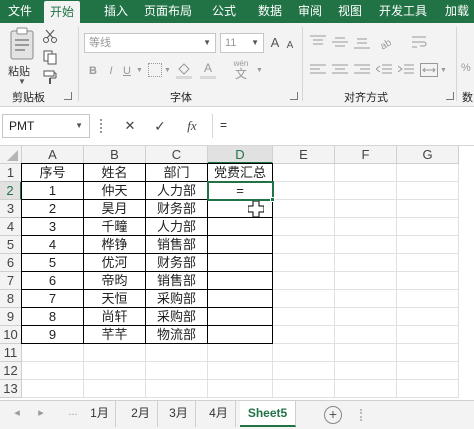 This screenshot has height=429, width=474. Describe the element at coordinates (177, 281) in the screenshot. I see `cell-C7: 销售部` at that location.